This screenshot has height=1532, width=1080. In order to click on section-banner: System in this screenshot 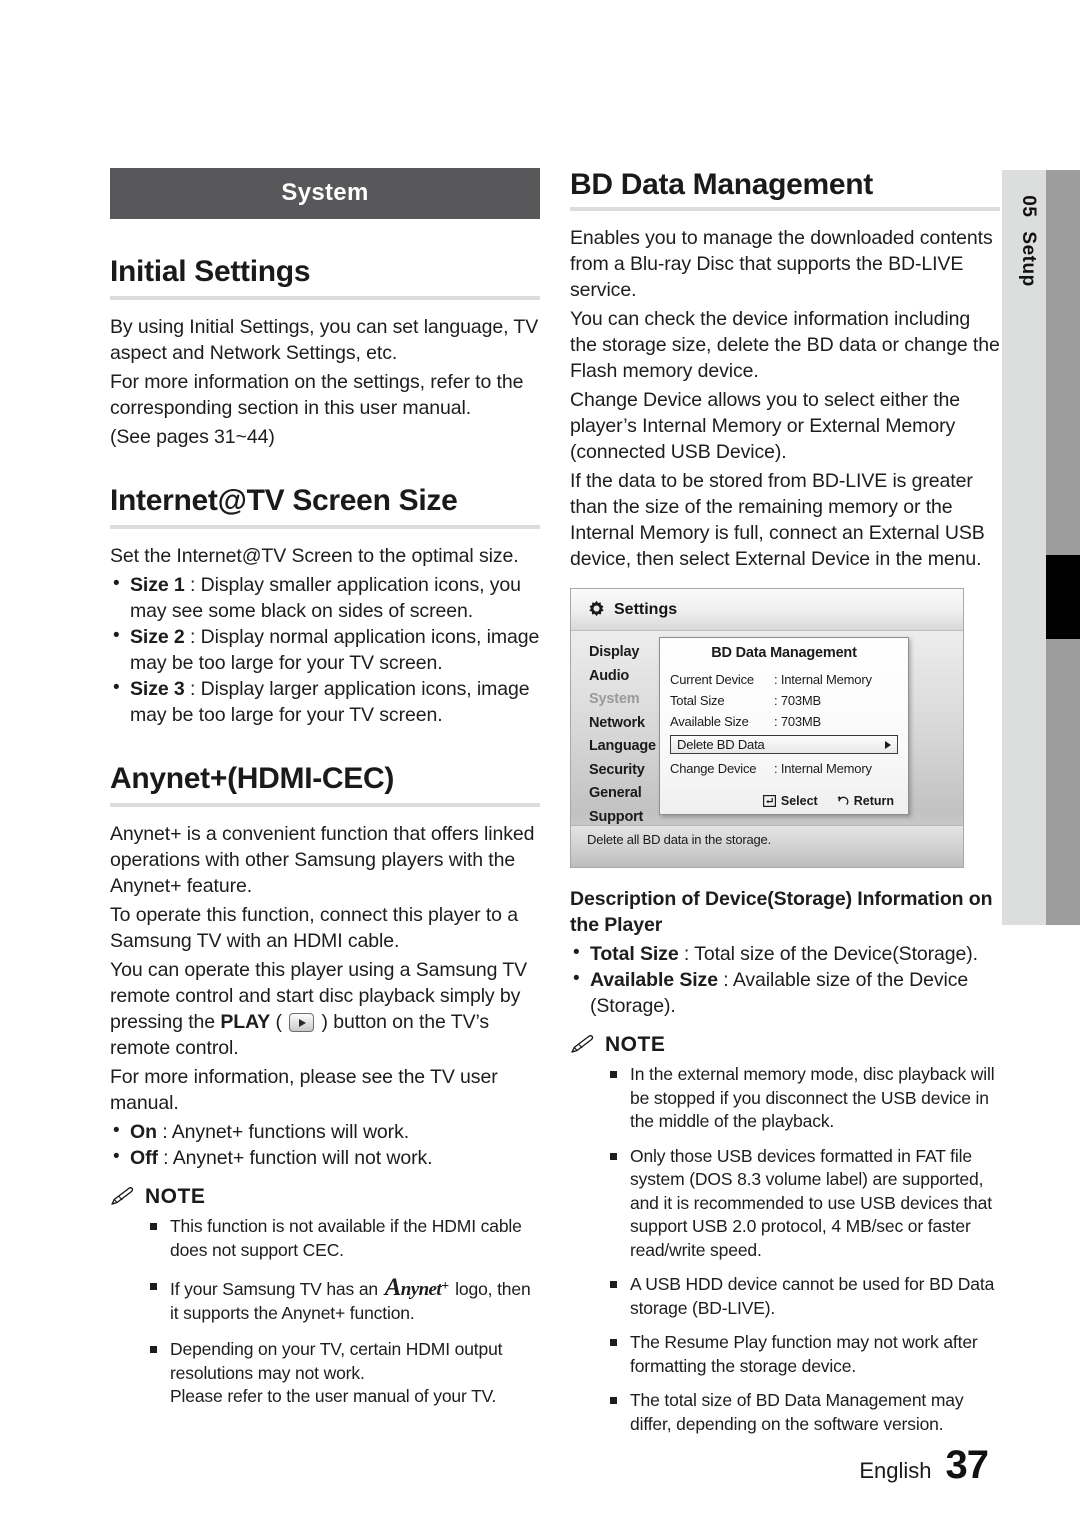, I will do `click(325, 193)`.